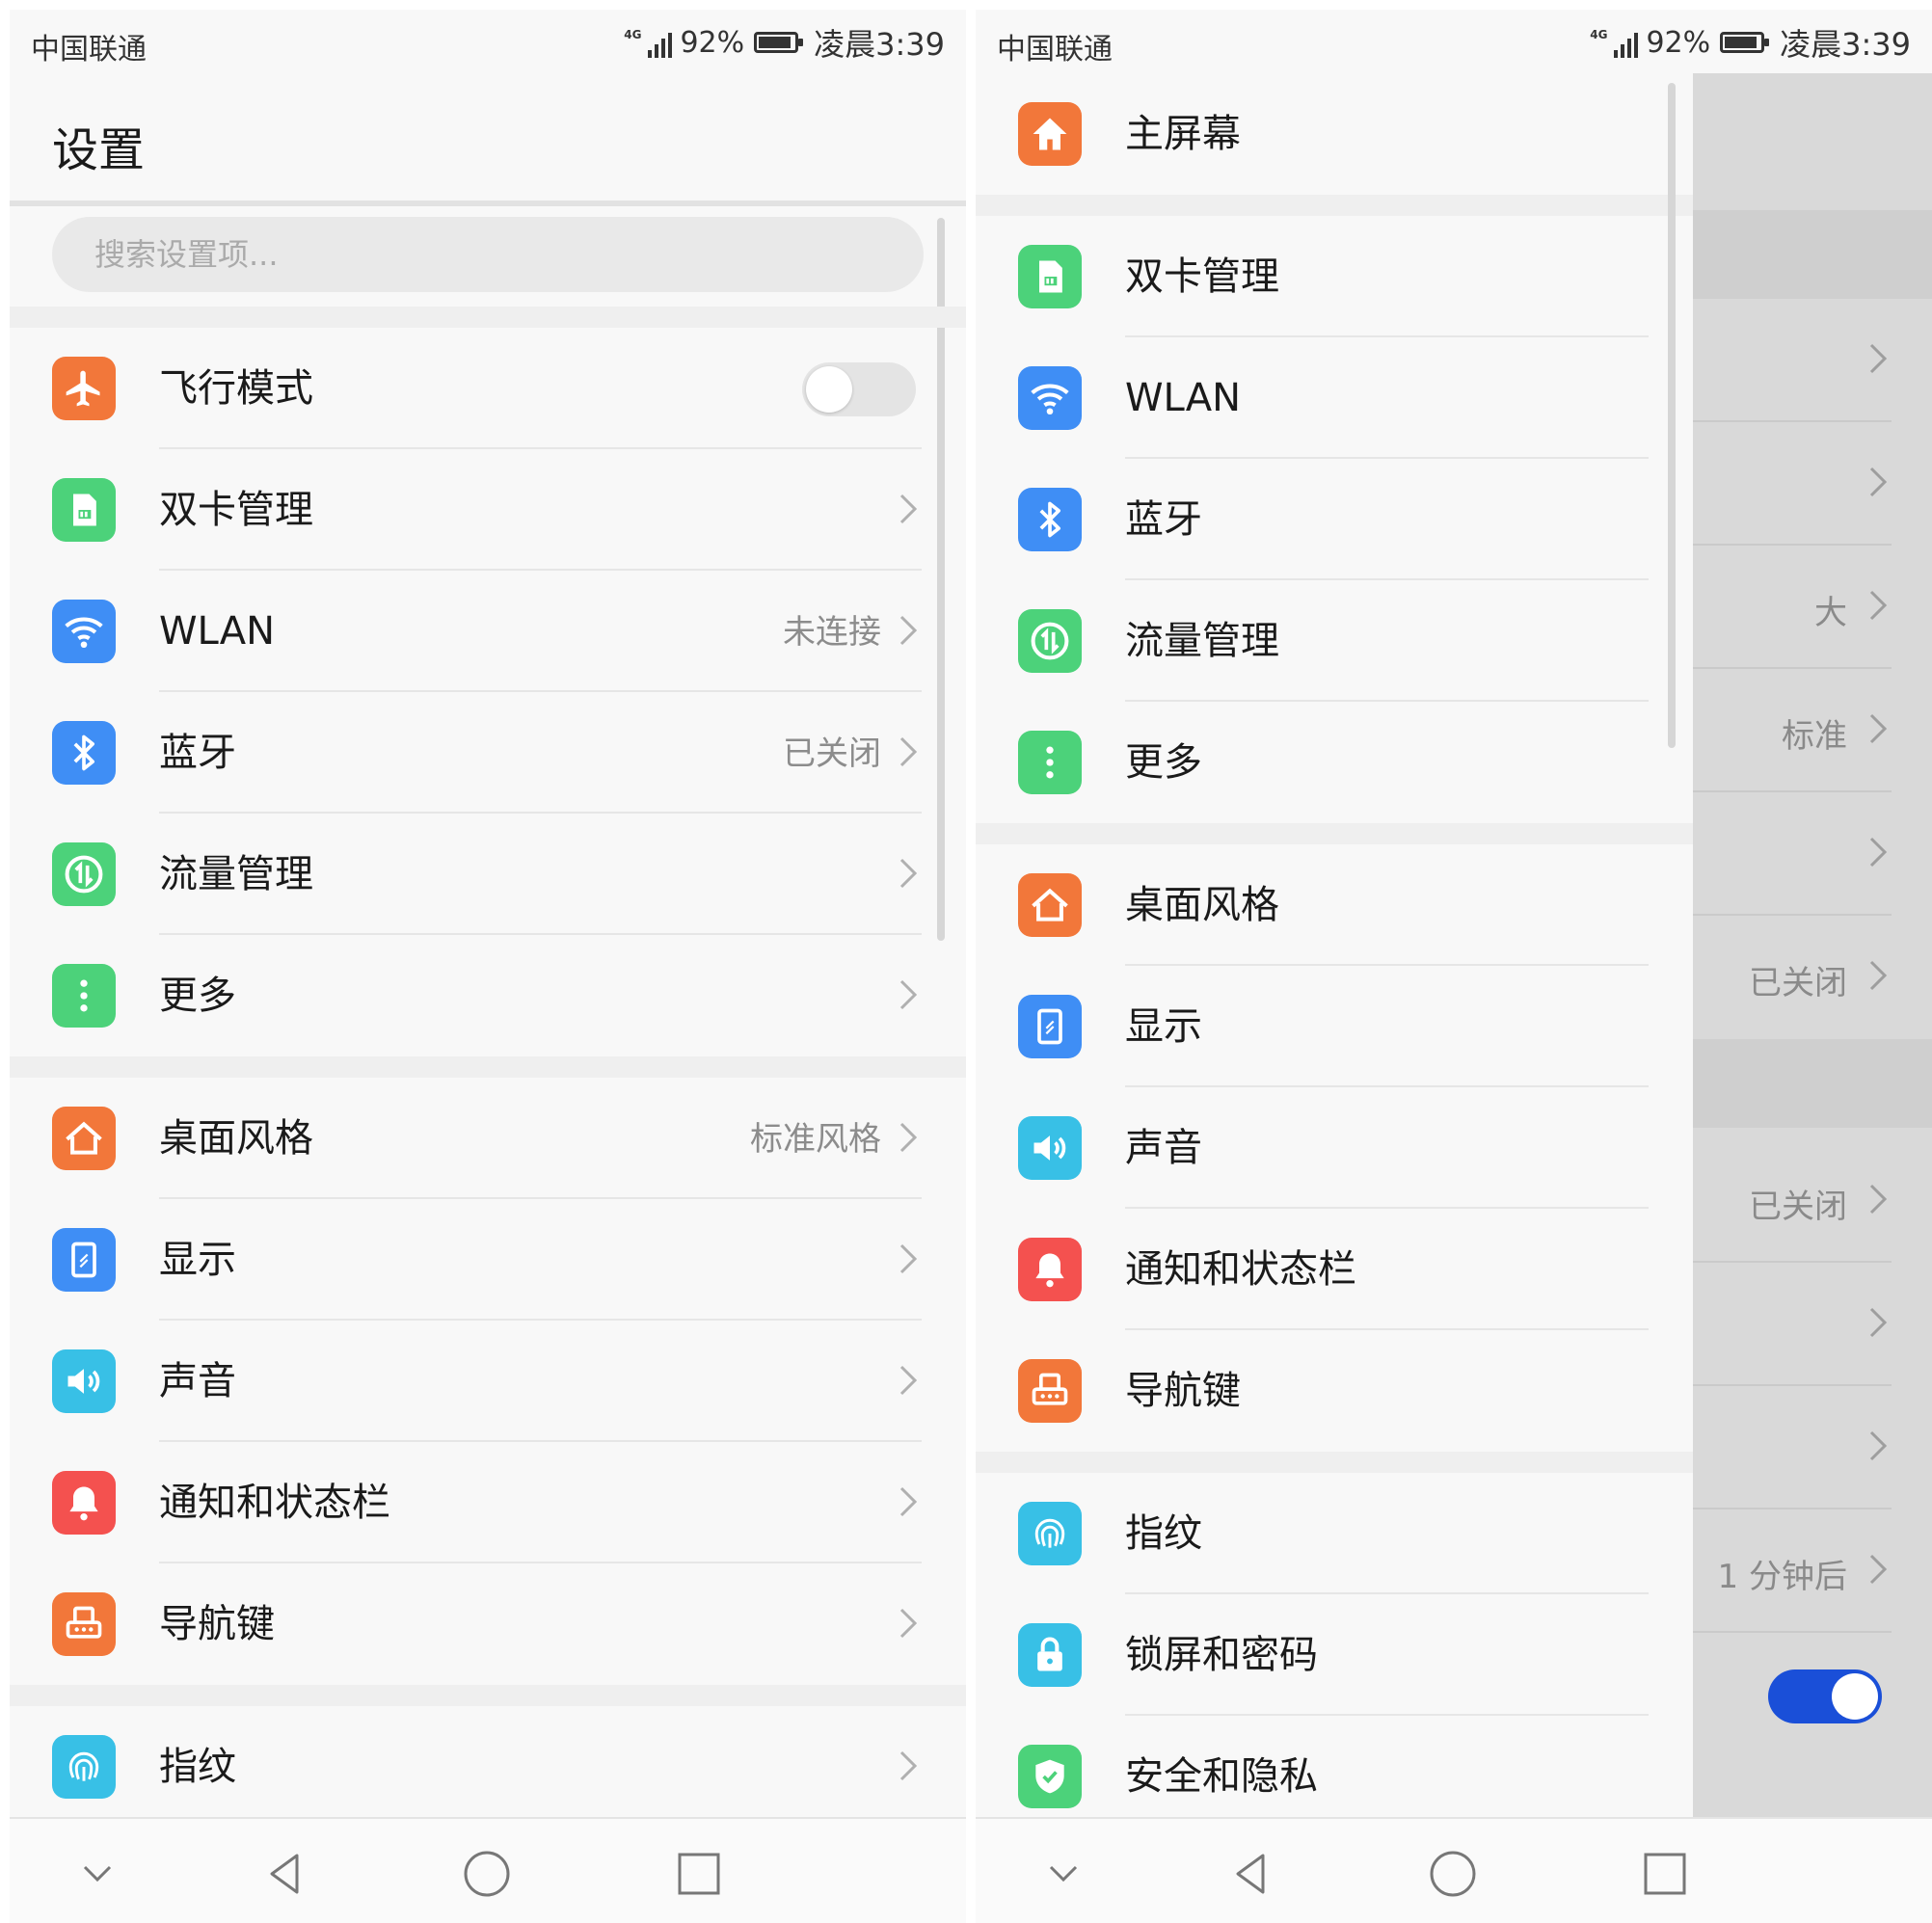 The image size is (1932, 1923). Describe the element at coordinates (217, 1624) in the screenshot. I see `settings-item-label: 导航键` at that location.